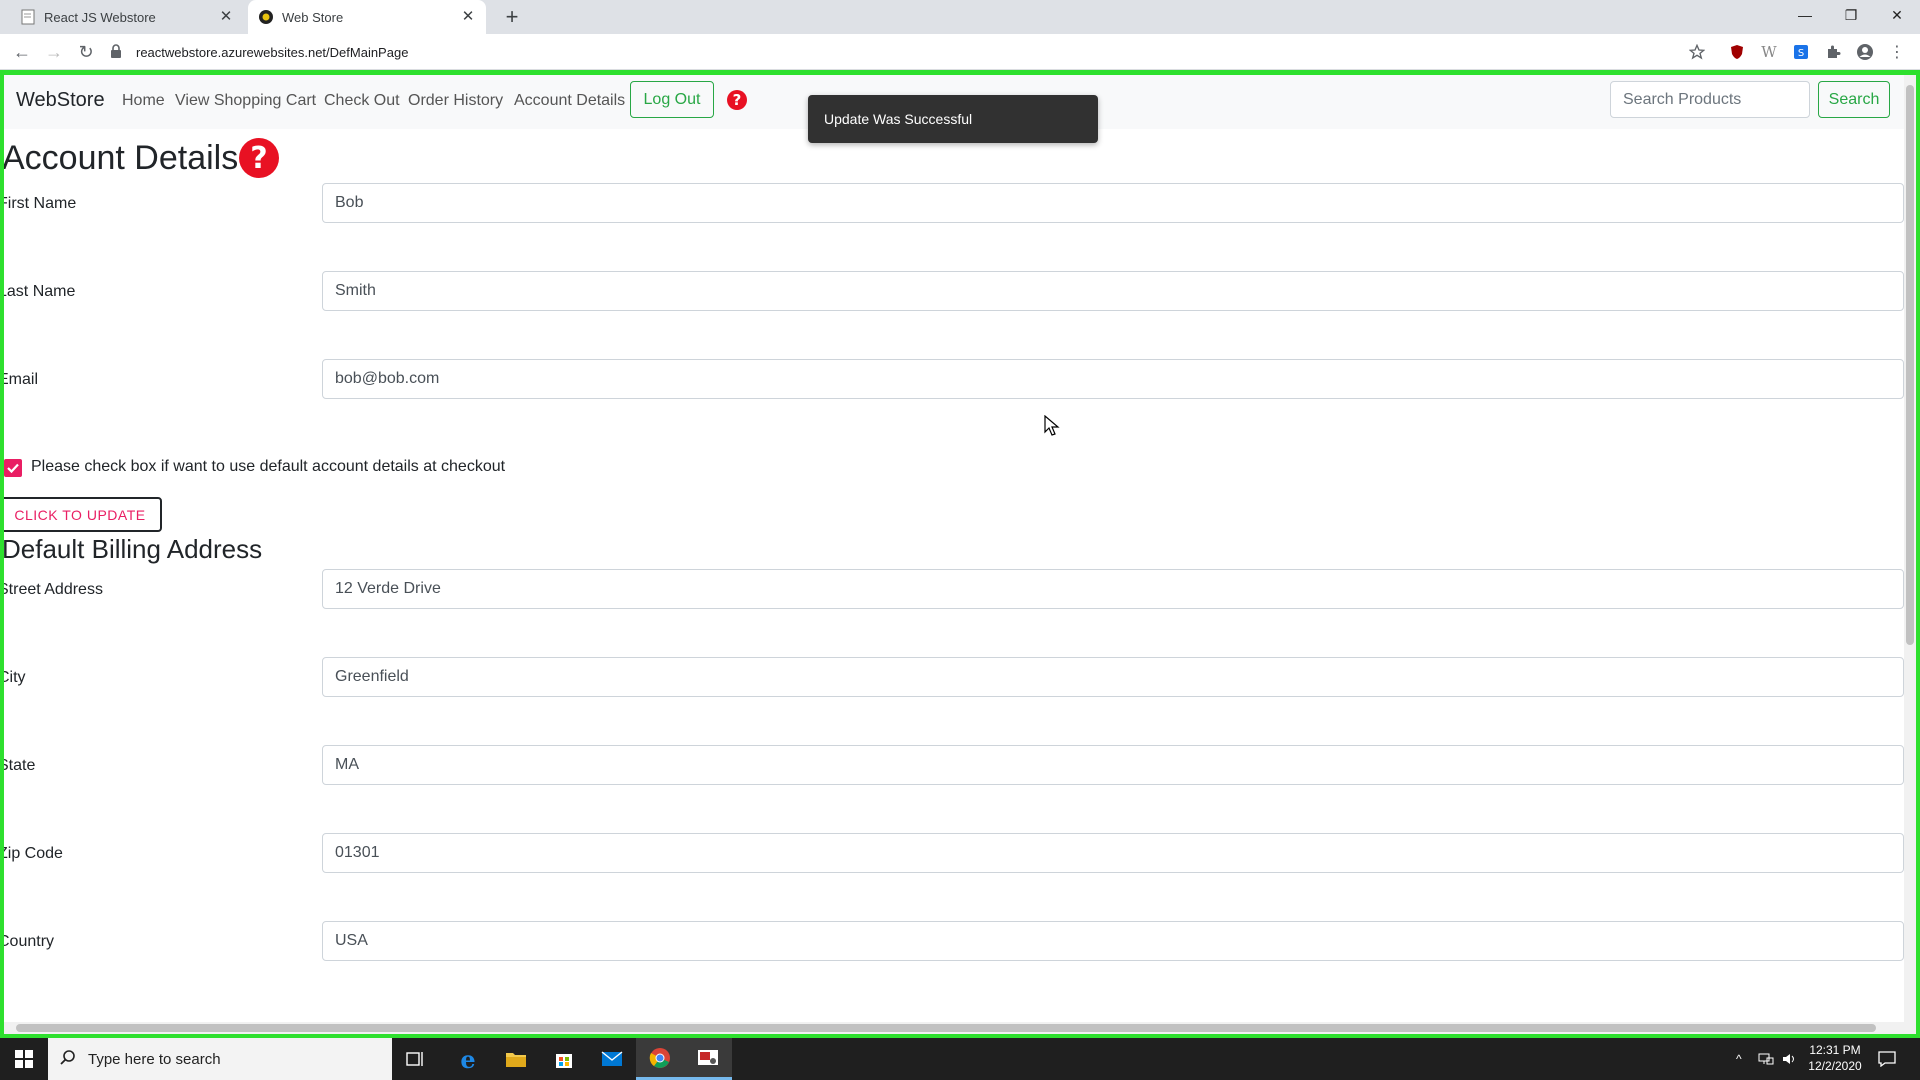 This screenshot has height=1080, width=1920. I want to click on chrome-icon, so click(660, 1059).